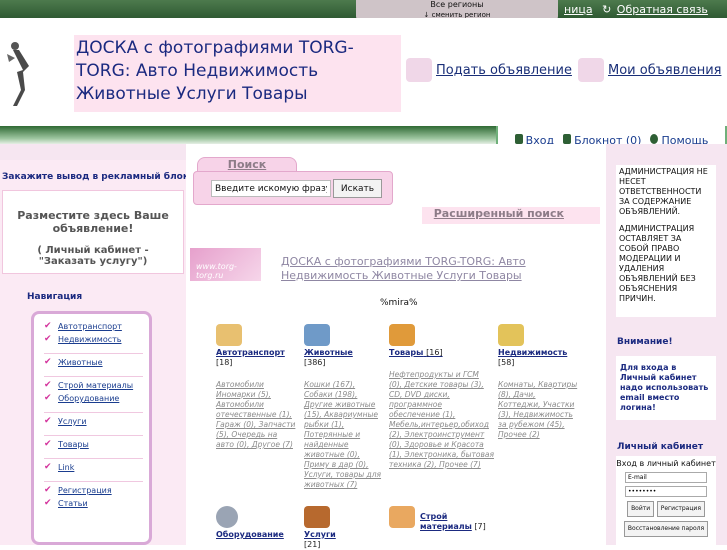 The height and width of the screenshot is (550, 727). Describe the element at coordinates (518, 138) in the screenshot. I see `lock-icon` at that location.